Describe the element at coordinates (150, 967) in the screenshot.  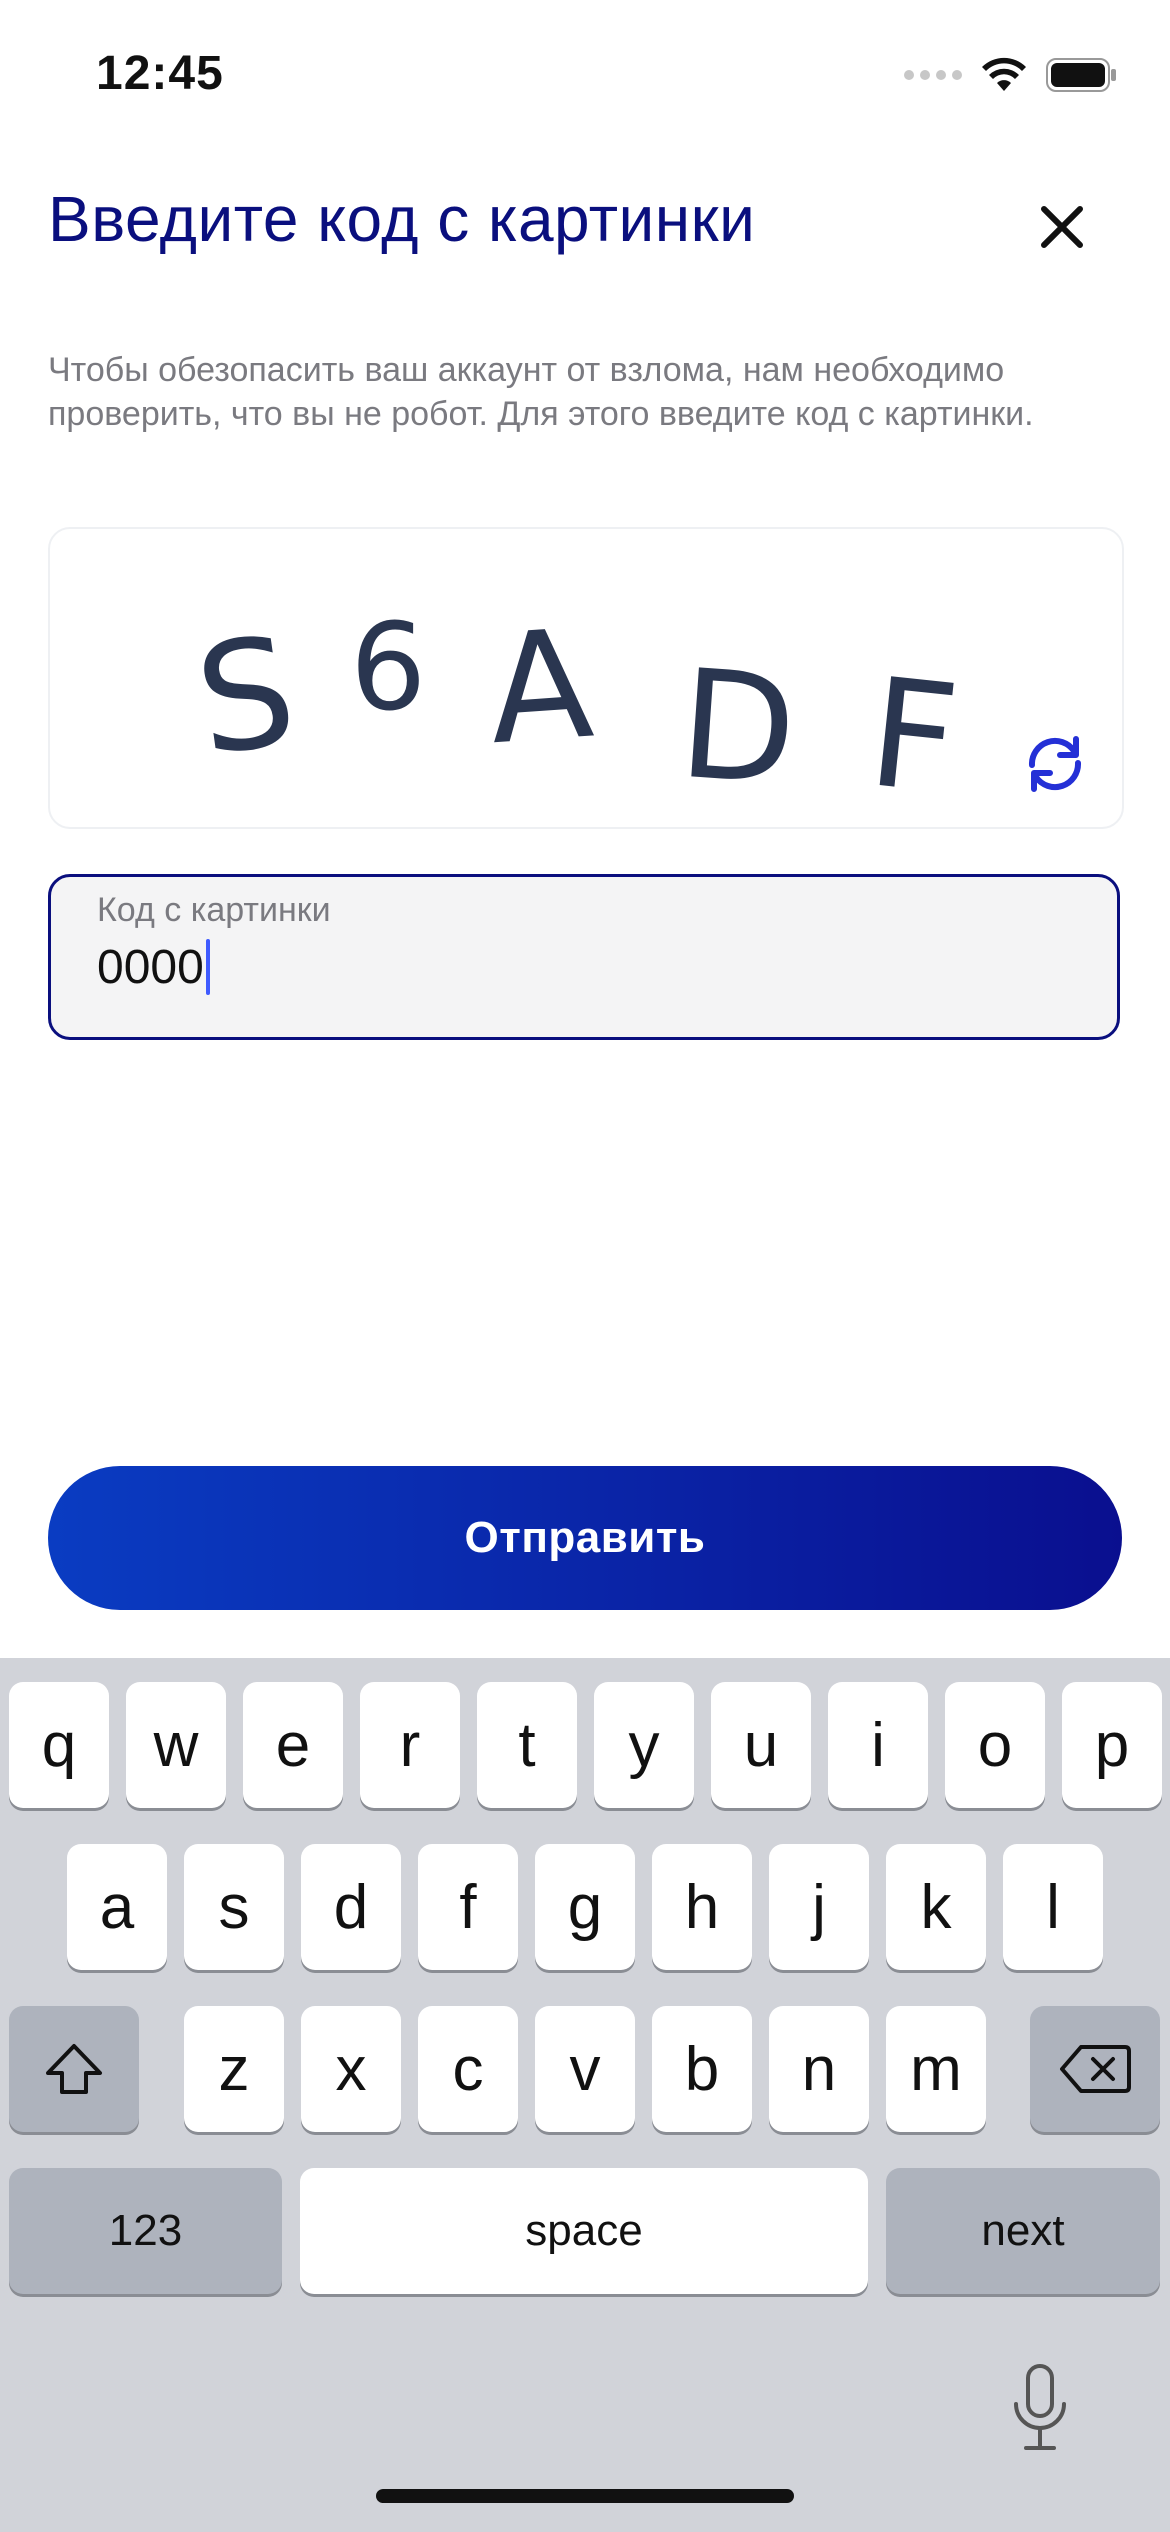
I see `code-input-text: 0000` at that location.